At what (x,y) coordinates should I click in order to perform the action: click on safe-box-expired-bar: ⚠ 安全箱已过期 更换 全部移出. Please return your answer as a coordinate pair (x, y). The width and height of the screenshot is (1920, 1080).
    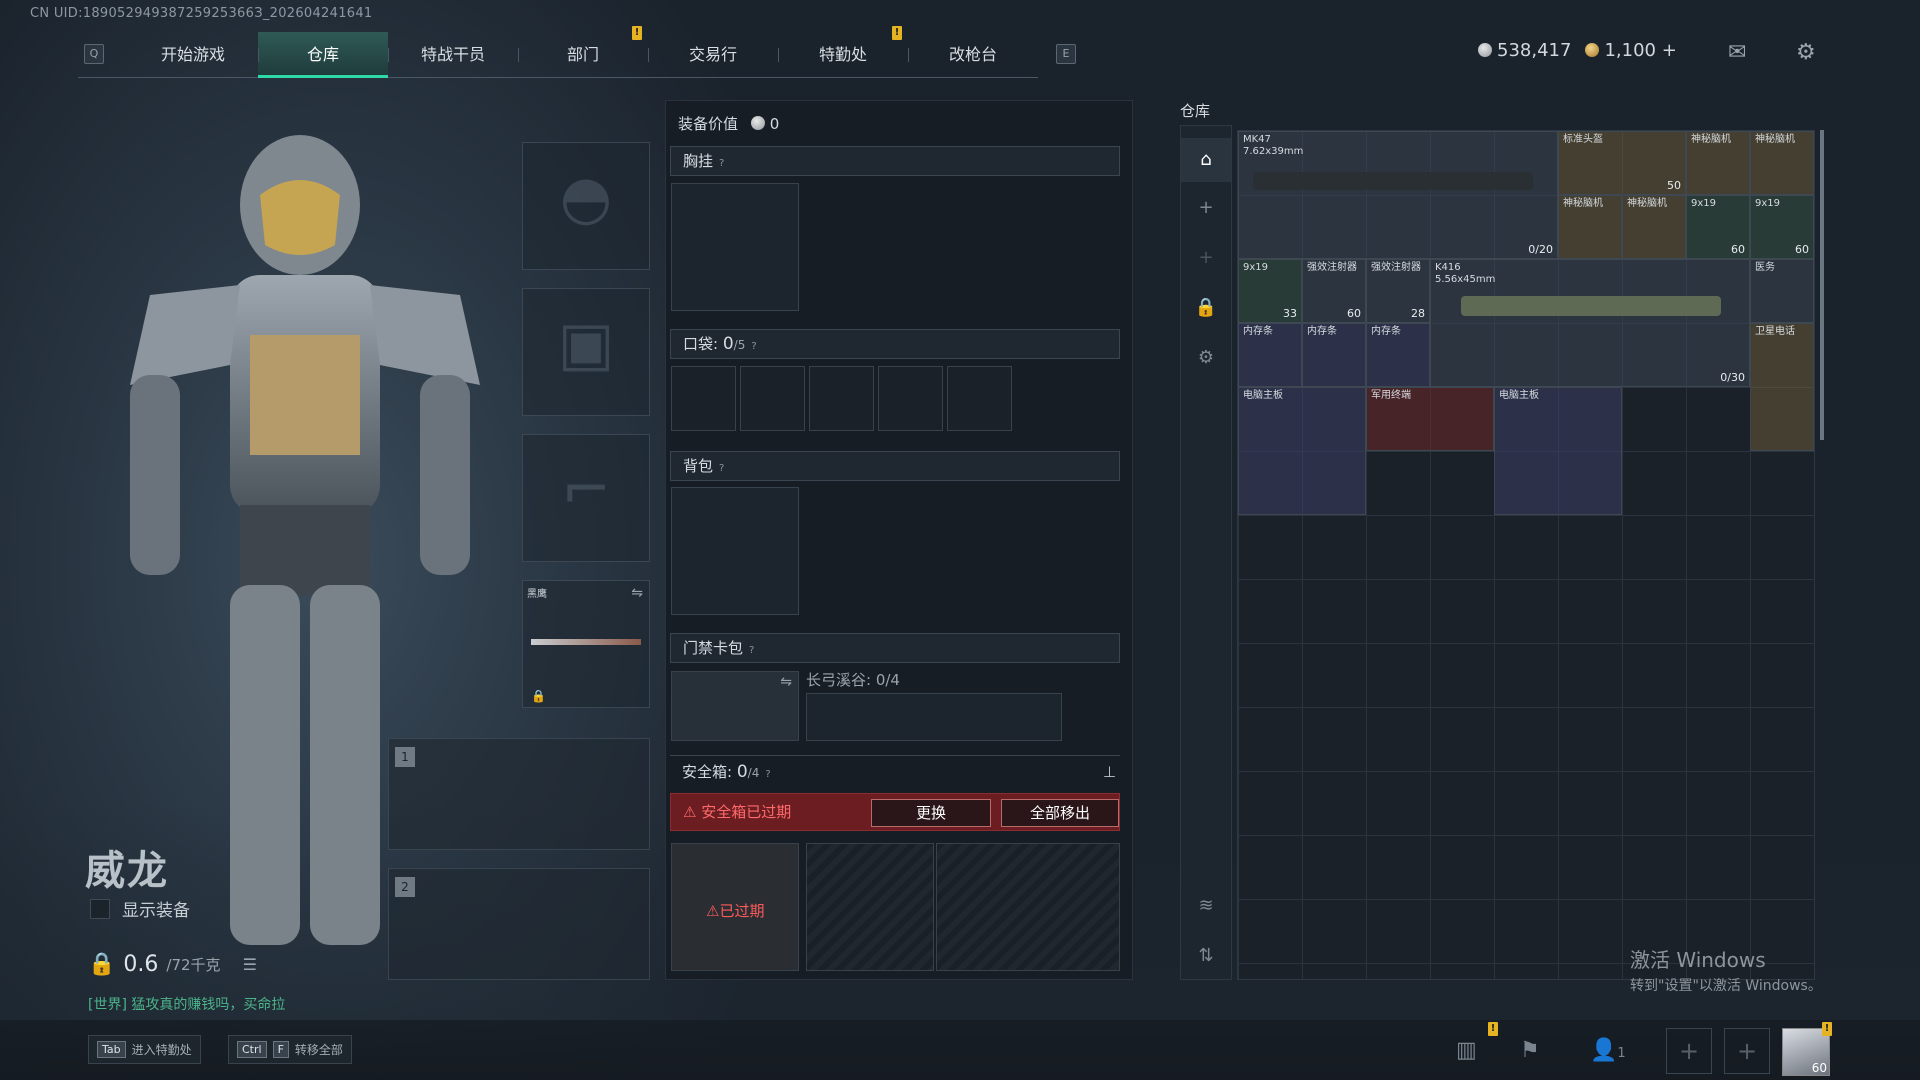
    Looking at the image, I should click on (895, 812).